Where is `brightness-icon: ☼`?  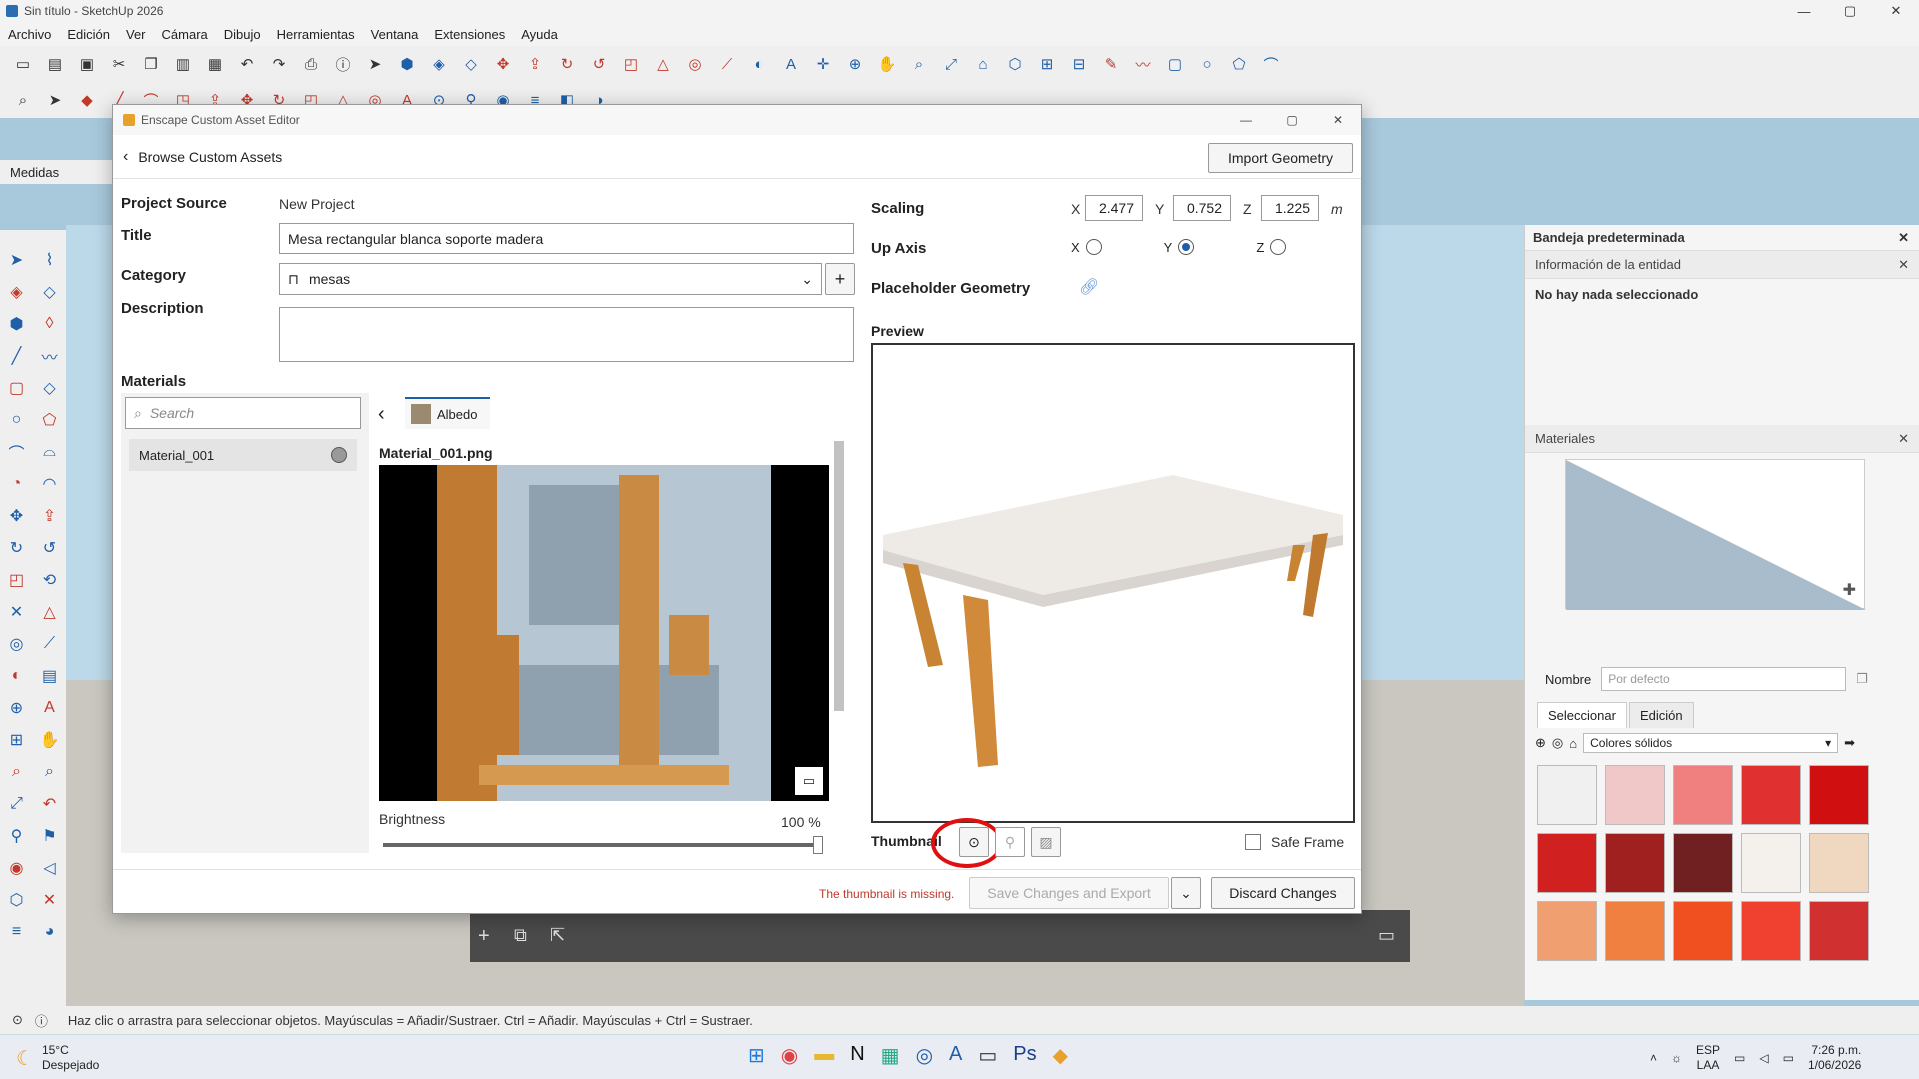 brightness-icon: ☼ is located at coordinates (1676, 1058).